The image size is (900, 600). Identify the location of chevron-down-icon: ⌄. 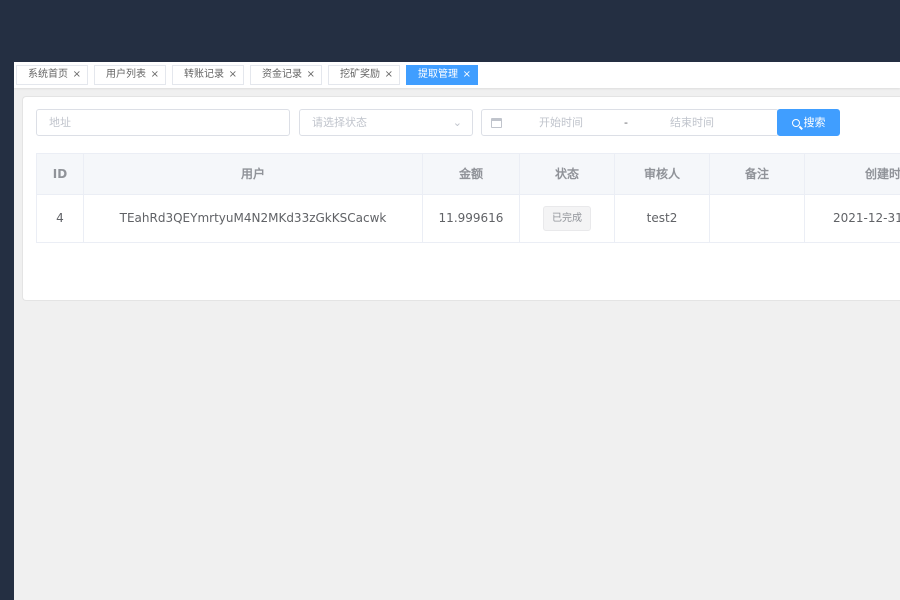
(457, 122).